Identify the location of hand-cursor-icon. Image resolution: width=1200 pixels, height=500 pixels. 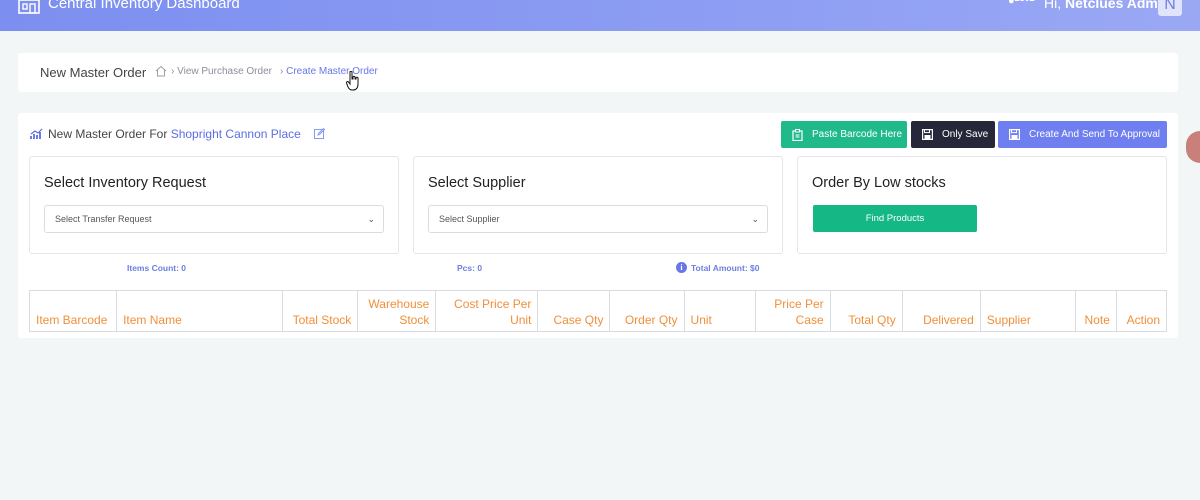
(352, 81).